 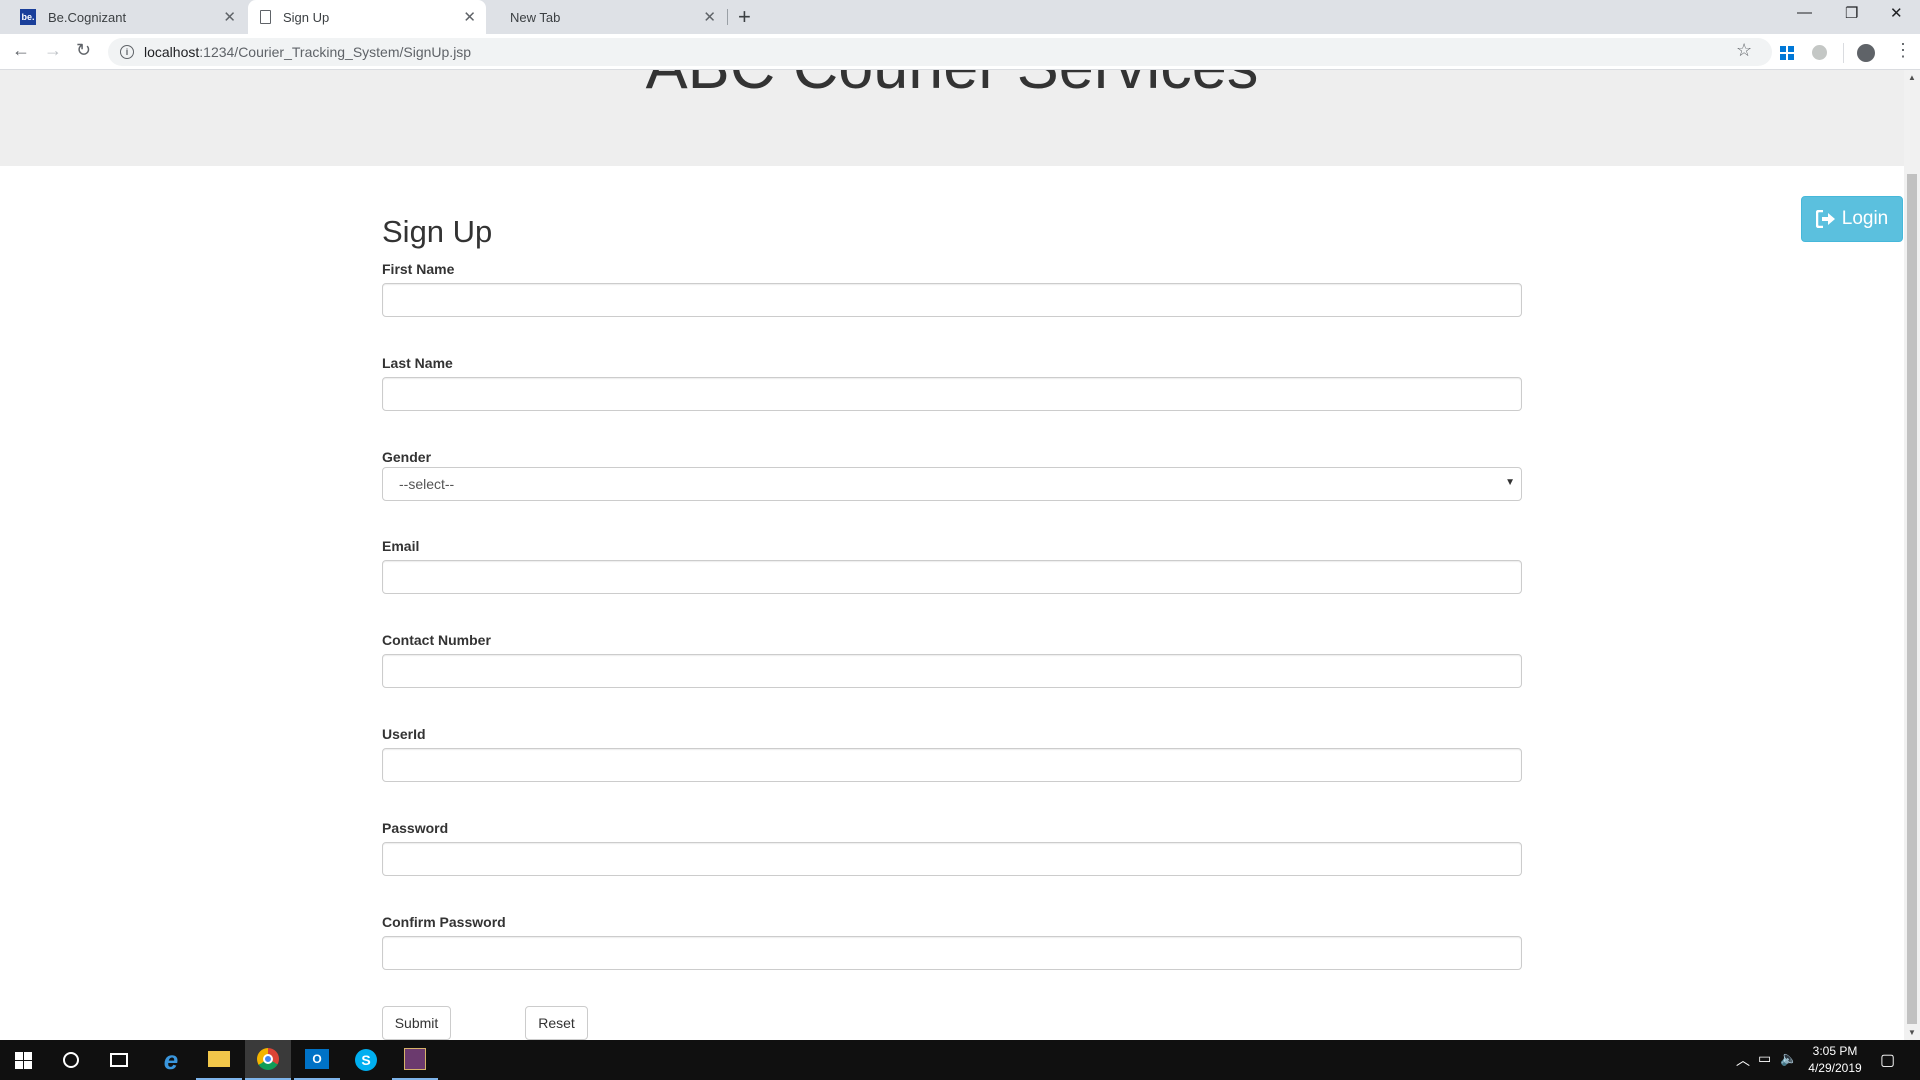 I want to click on page-scrollbar: ▲ ▼, so click(x=1912, y=555).